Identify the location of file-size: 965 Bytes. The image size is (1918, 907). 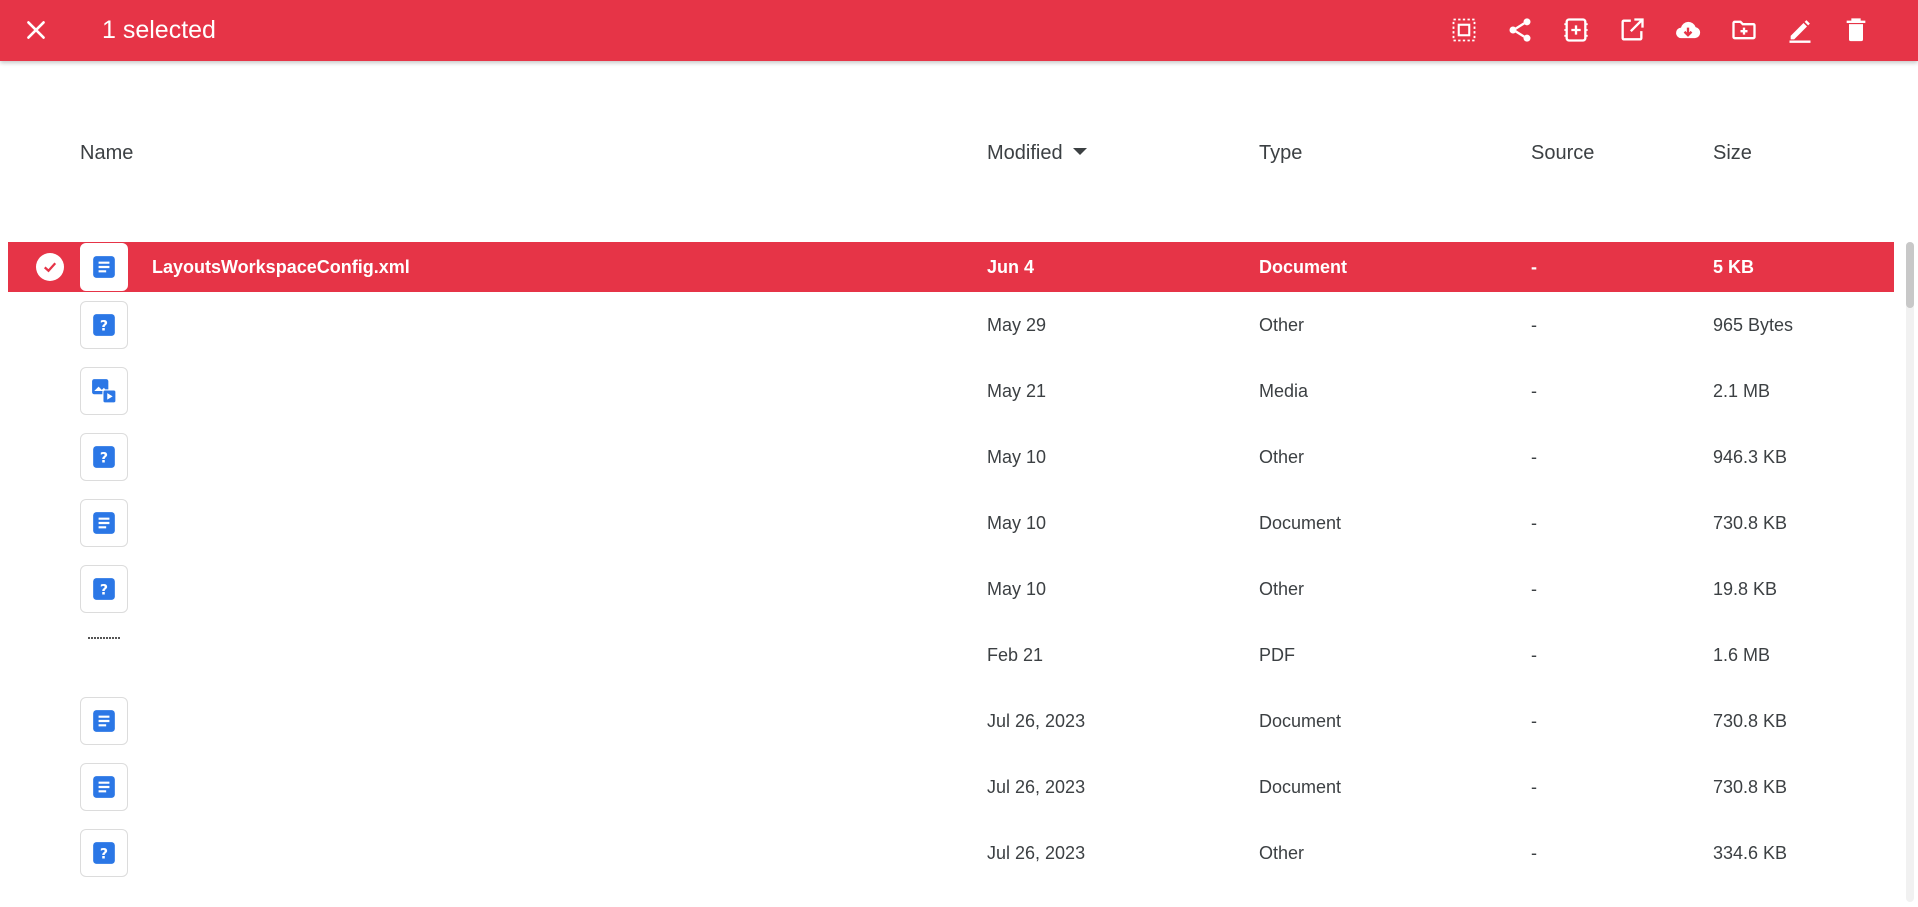
(1753, 325).